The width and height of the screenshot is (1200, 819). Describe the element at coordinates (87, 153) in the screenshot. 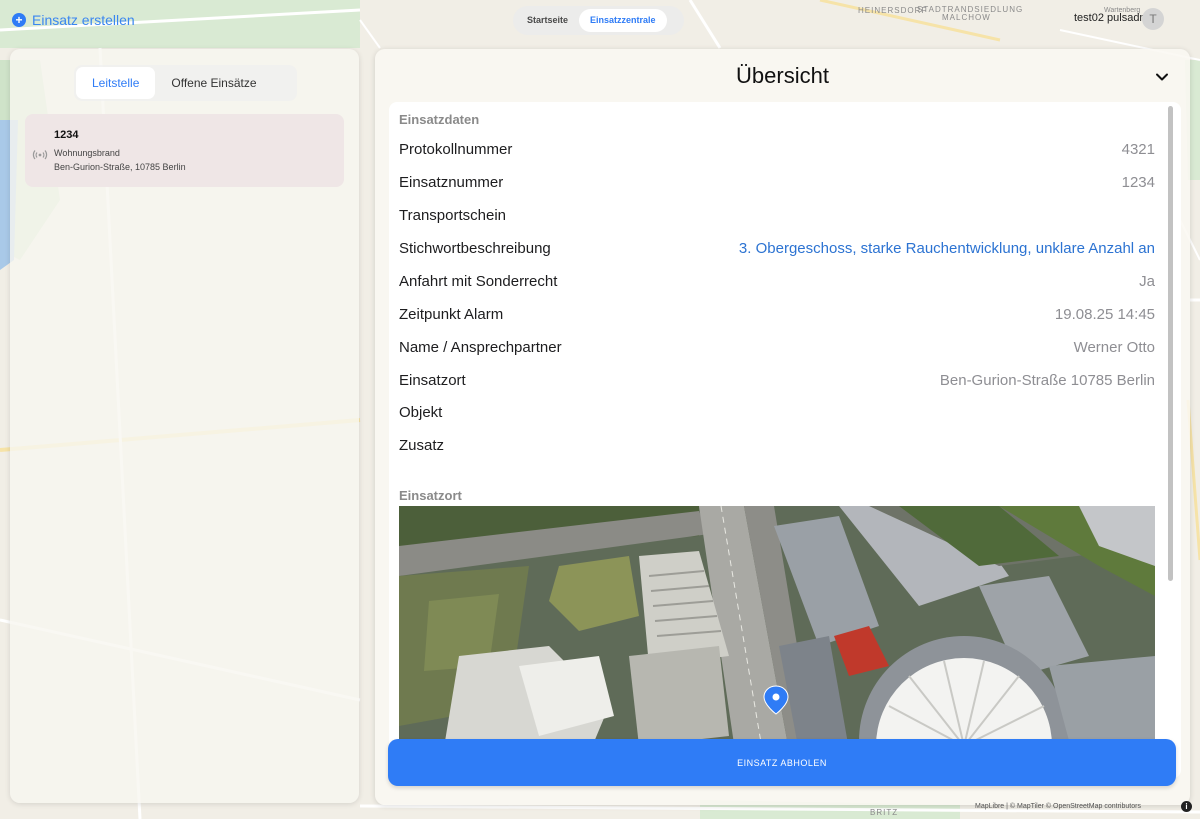

I see `einsatz-type: Wohnungsbrand` at that location.